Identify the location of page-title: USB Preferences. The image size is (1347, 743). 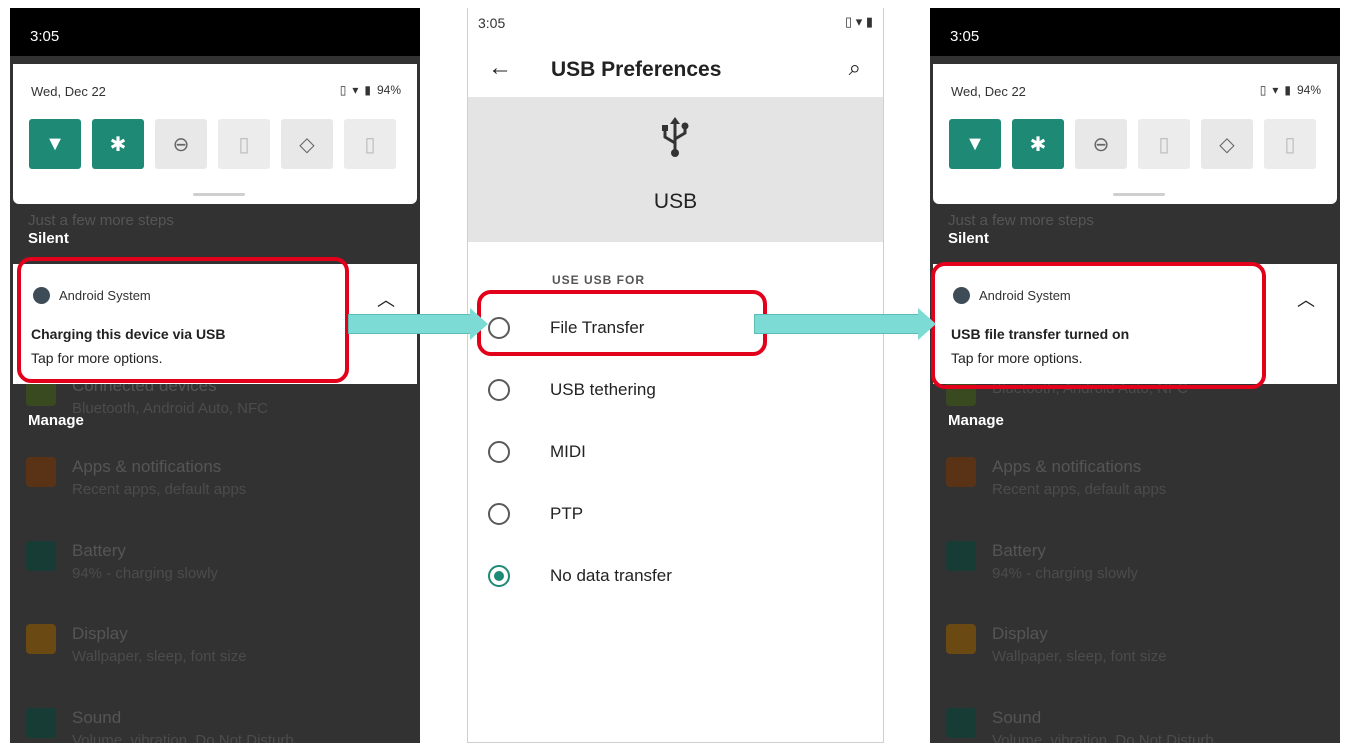
(636, 69).